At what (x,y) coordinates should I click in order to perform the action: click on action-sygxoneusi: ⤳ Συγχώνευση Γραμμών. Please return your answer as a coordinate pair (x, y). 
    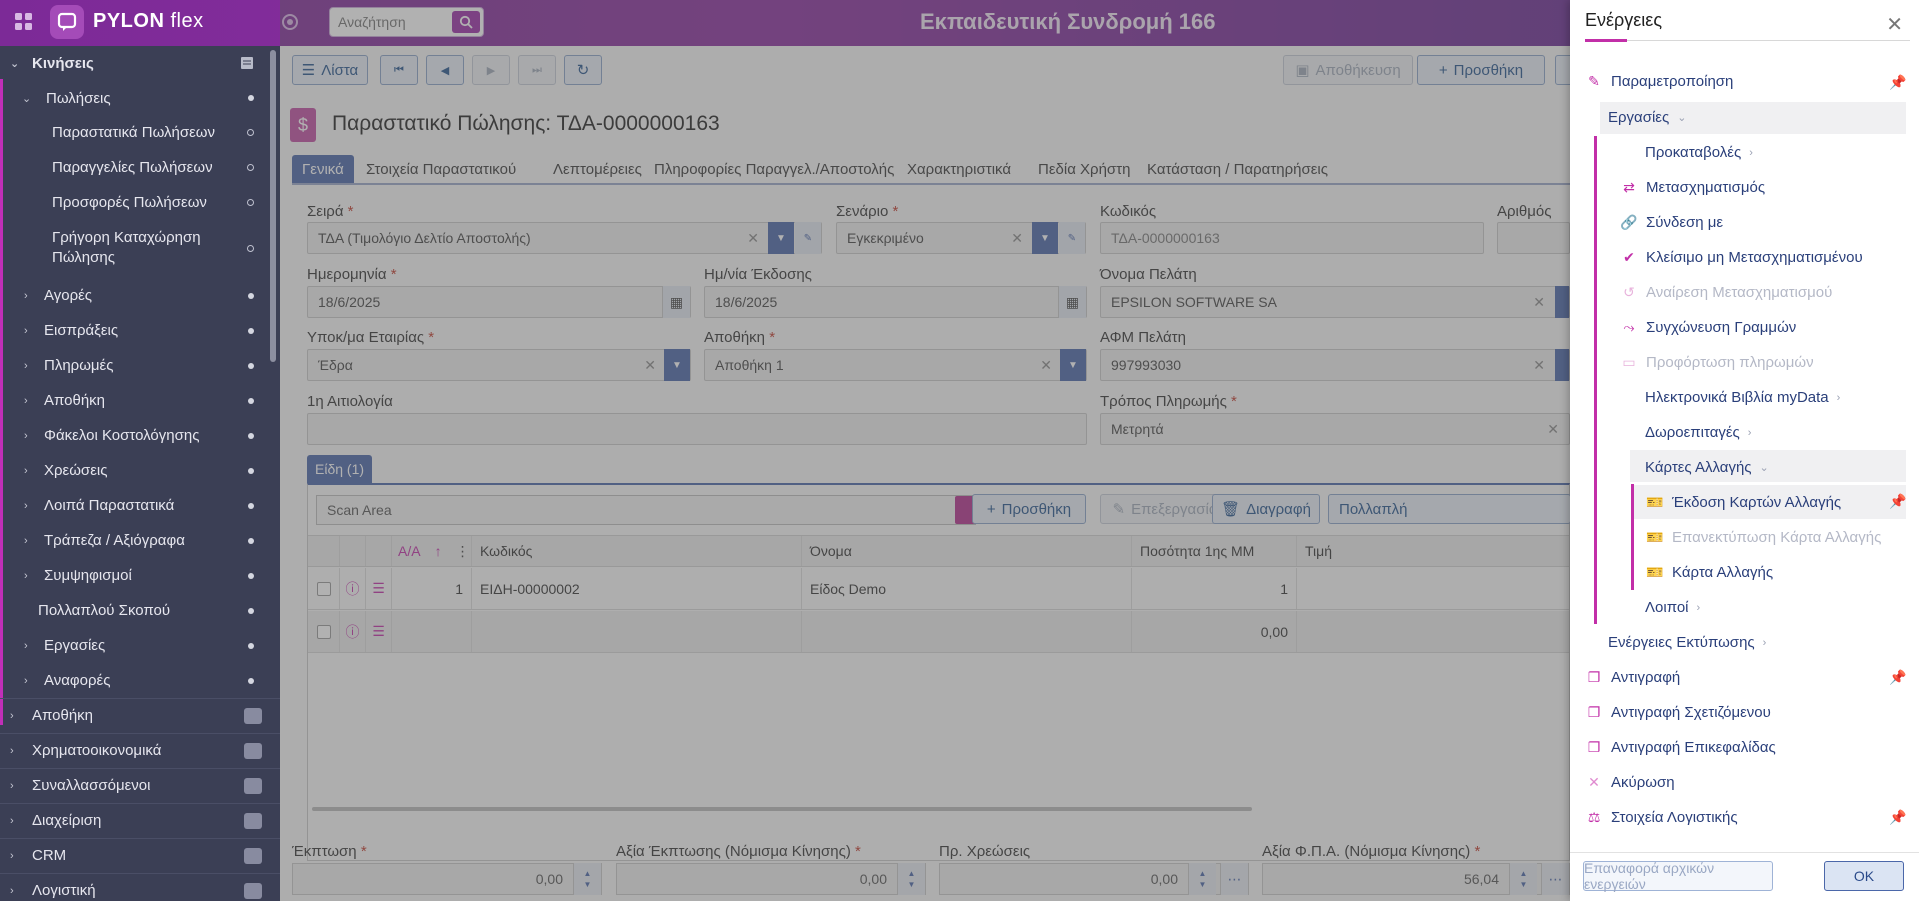
    Looking at the image, I should click on (1708, 327).